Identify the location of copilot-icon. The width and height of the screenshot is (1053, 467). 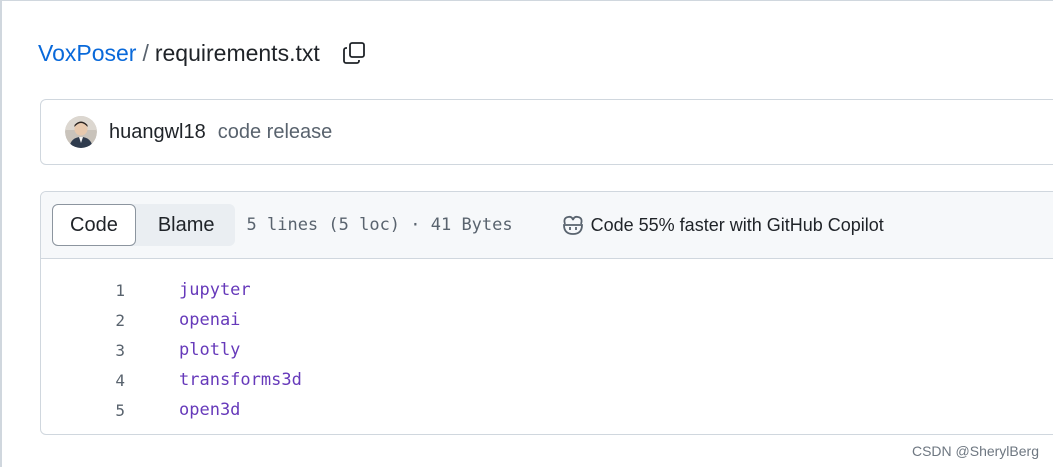
(573, 225).